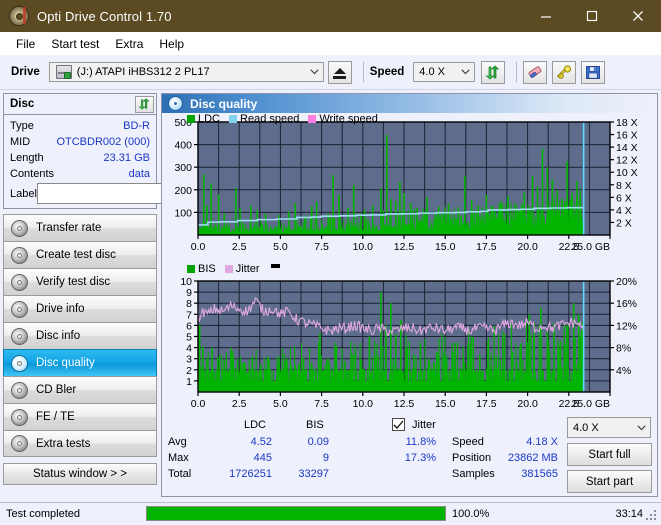  Describe the element at coordinates (186, 72) in the screenshot. I see `drive-select: (J:) ATAPI iHBS312 2 PL17` at that location.